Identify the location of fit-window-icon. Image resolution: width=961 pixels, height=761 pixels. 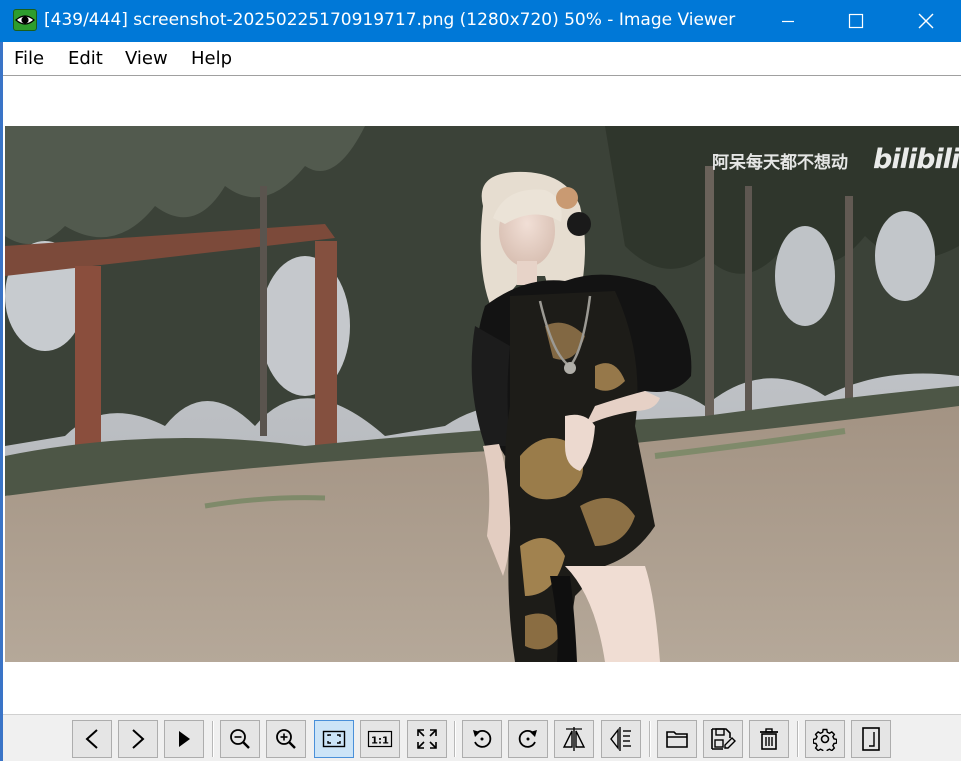
(334, 739).